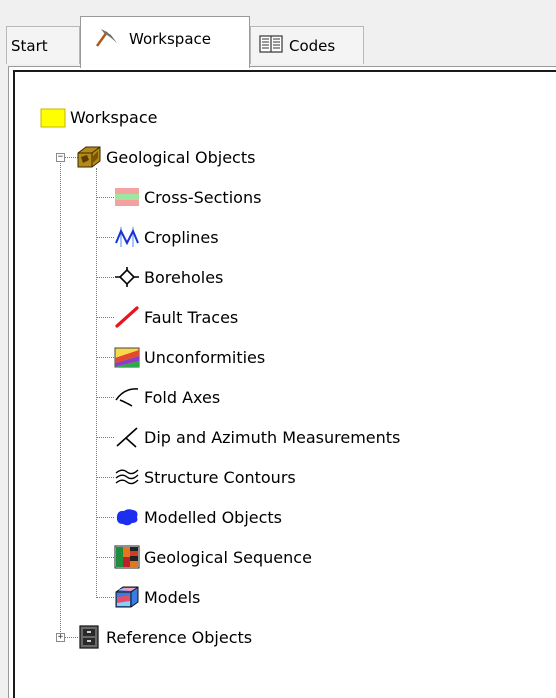 The image size is (556, 698). I want to click on cabinet-icon, so click(89, 637).